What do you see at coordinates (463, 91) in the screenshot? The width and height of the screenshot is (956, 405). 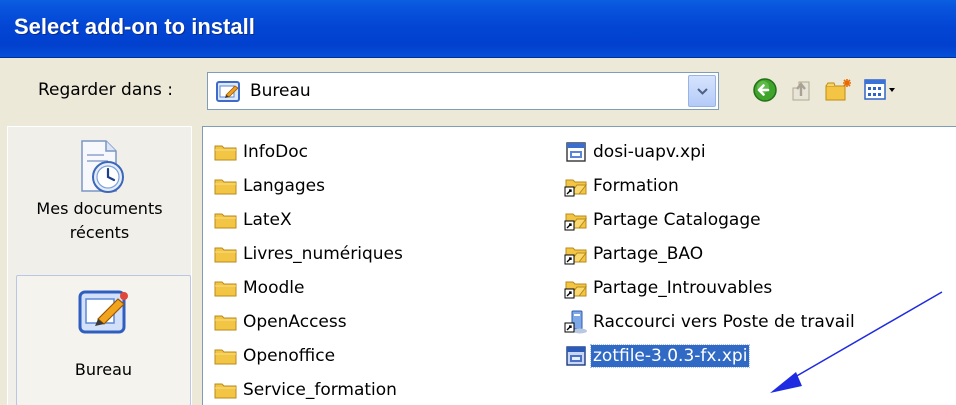 I see `look-in-combobox: Bureau` at bounding box center [463, 91].